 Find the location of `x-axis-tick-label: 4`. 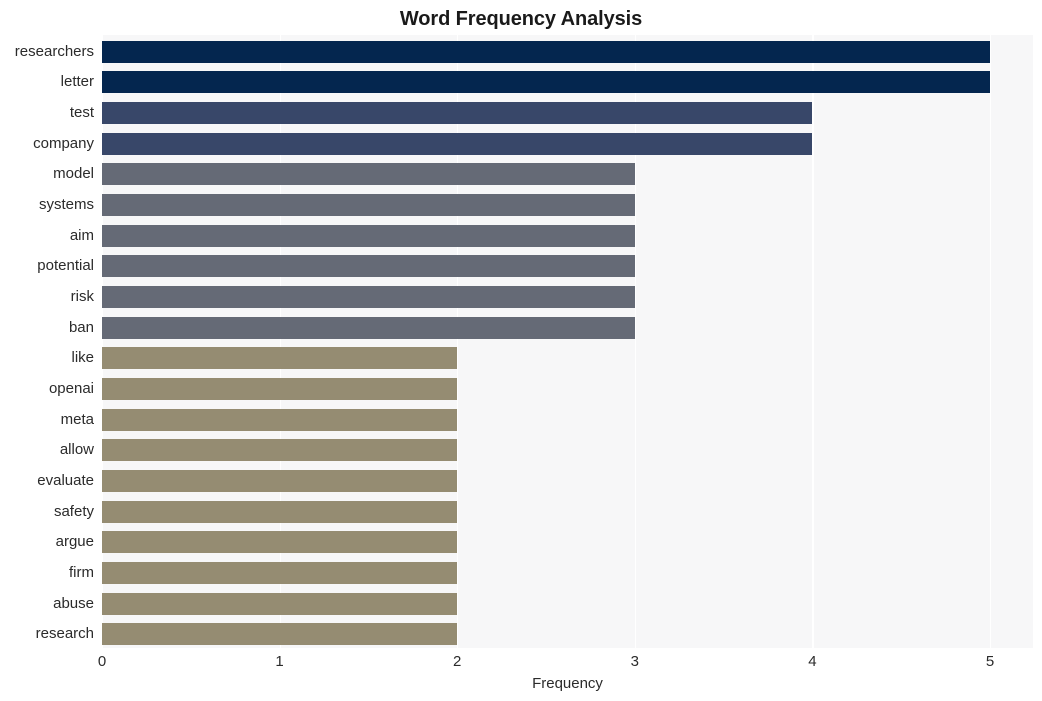

x-axis-tick-label: 4 is located at coordinates (812, 661).